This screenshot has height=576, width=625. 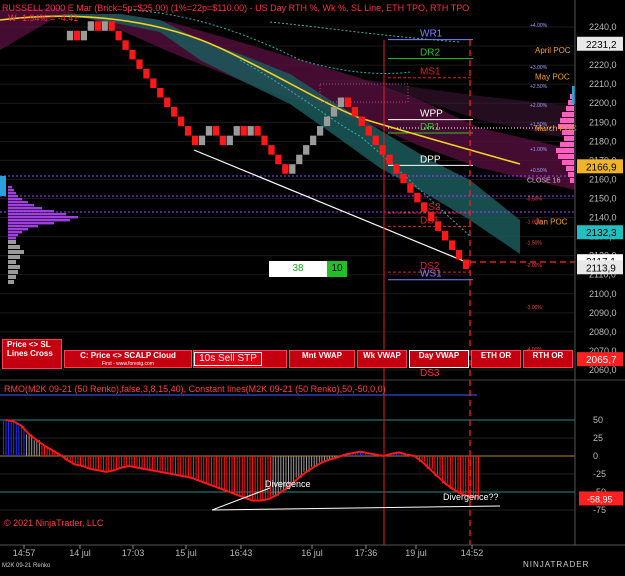 What do you see at coordinates (26, 566) in the screenshot?
I see `instrument-label: M2K 09-21 Renko` at bounding box center [26, 566].